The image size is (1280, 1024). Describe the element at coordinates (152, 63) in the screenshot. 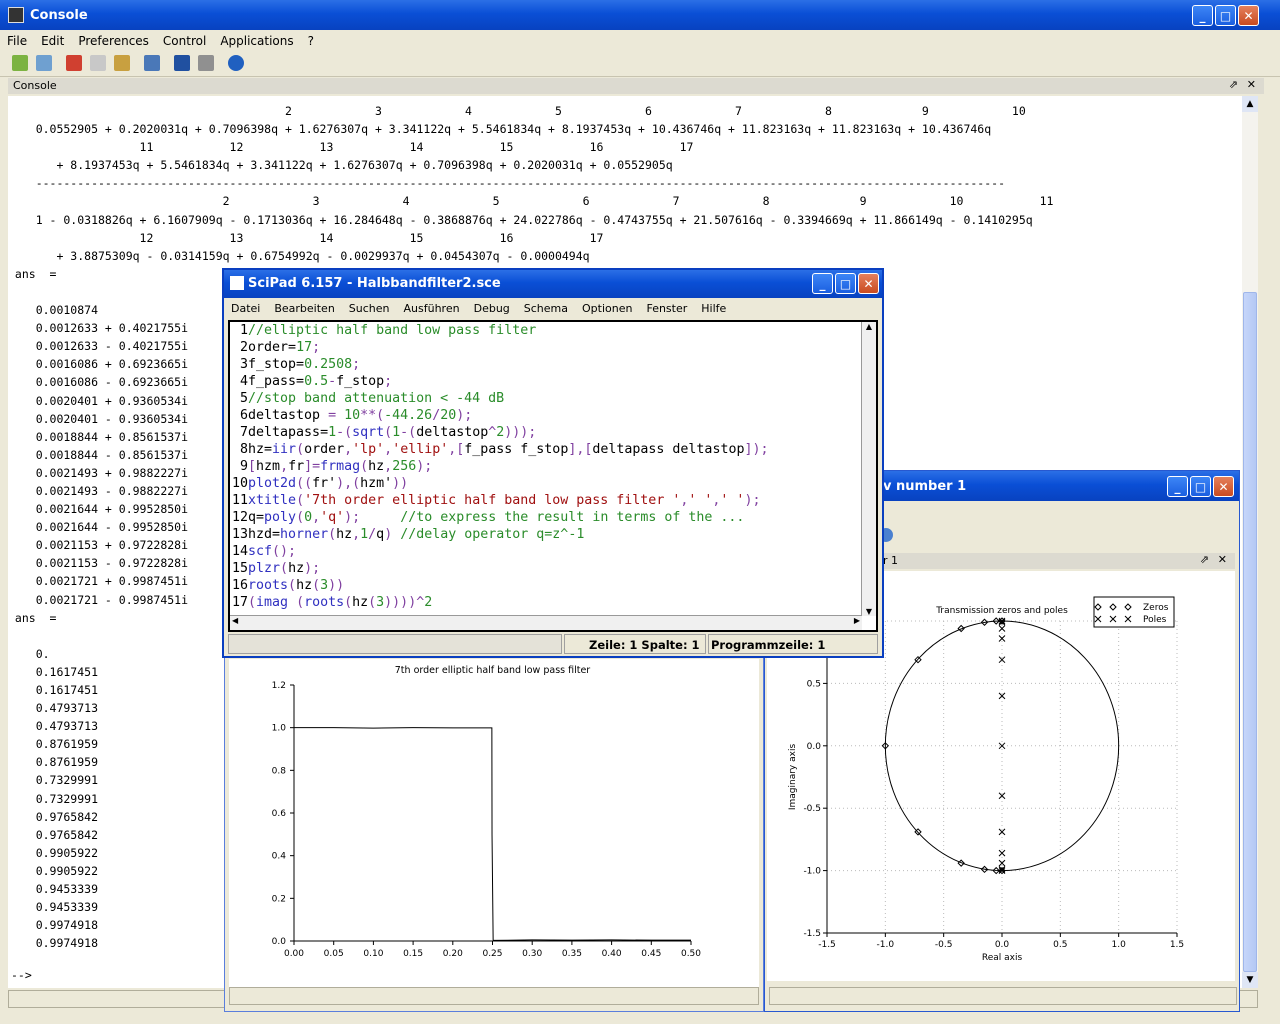

I see `folder-icon` at that location.